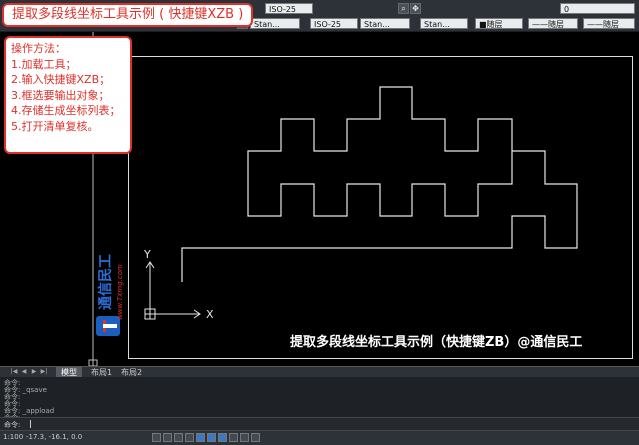  Describe the element at coordinates (12, 425) in the screenshot. I see `command-prompt: 命令:` at that location.